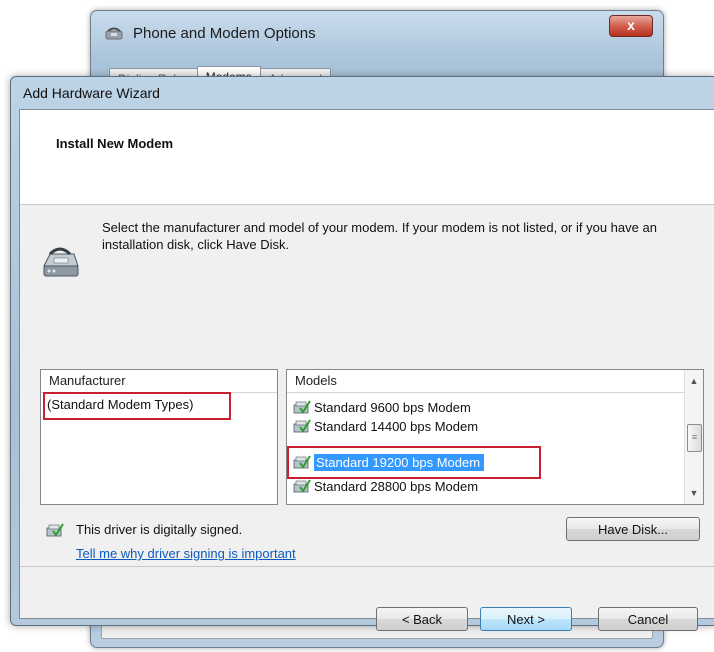 The width and height of the screenshot is (714, 652). What do you see at coordinates (159, 437) in the screenshot?
I see `manufacturer-list: Manufacturer (Standard Modem Types)` at bounding box center [159, 437].